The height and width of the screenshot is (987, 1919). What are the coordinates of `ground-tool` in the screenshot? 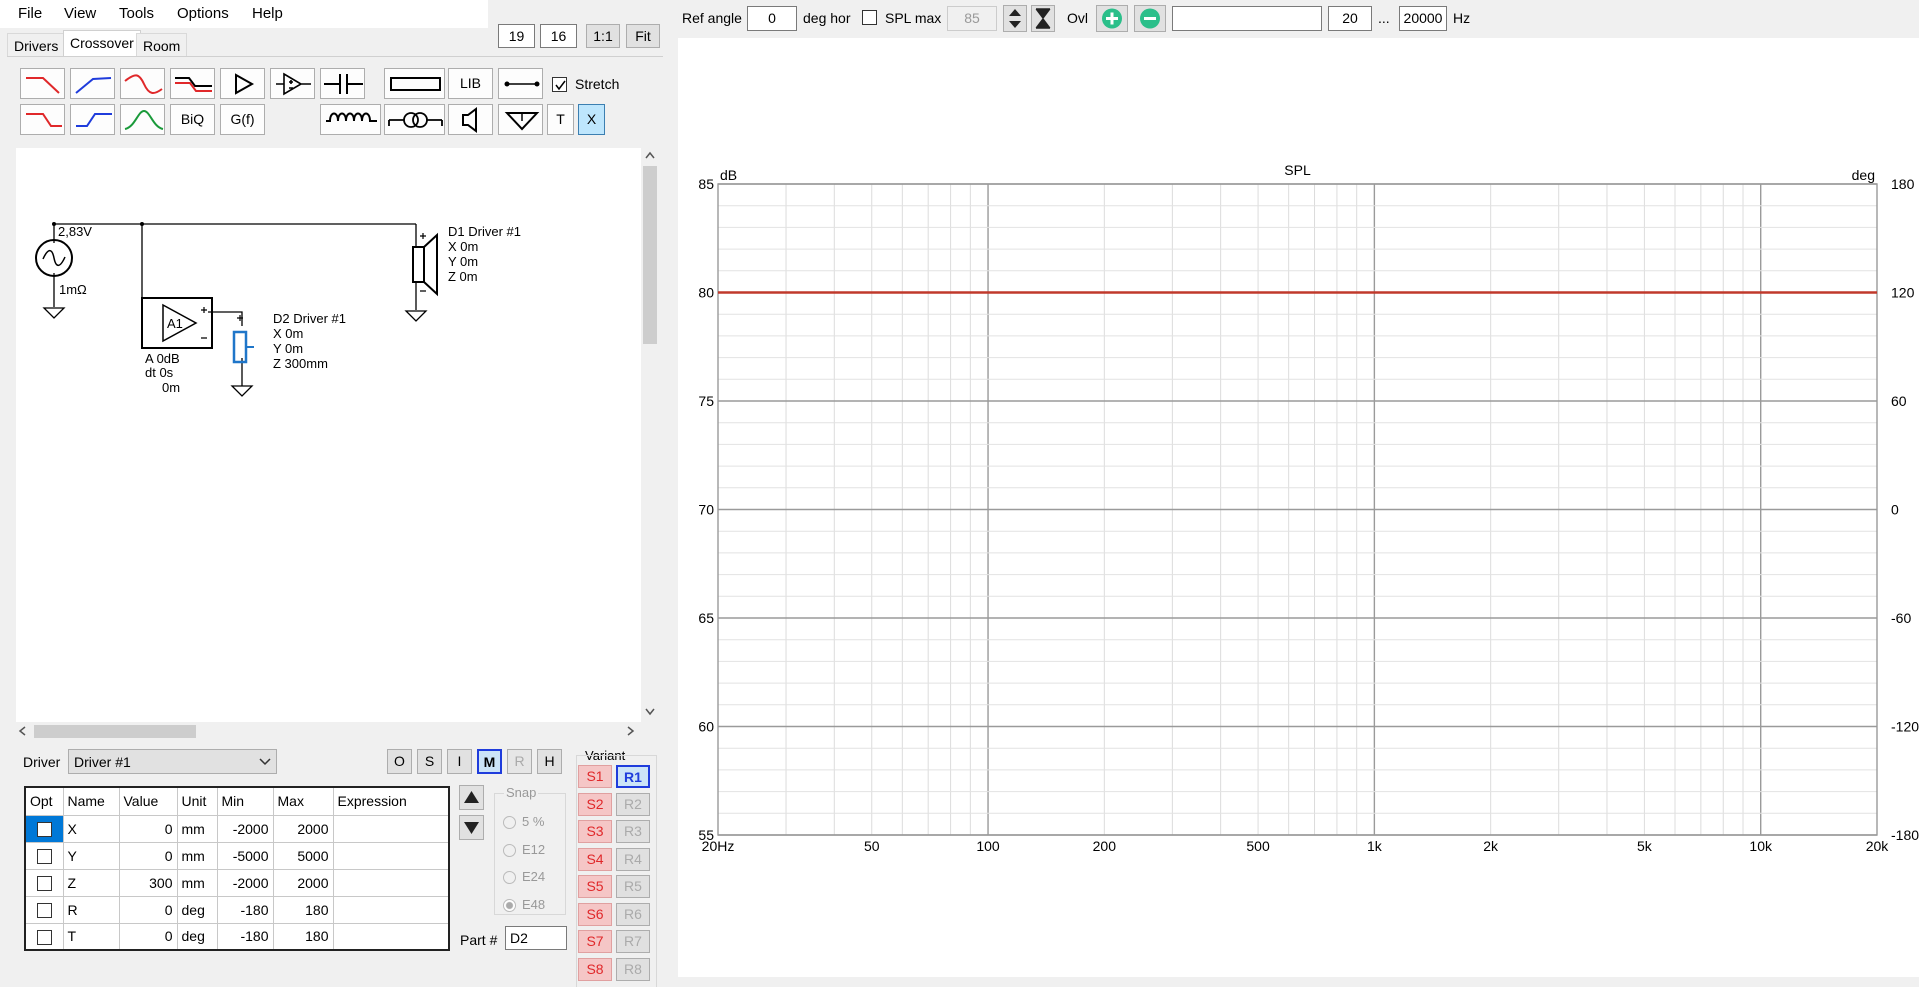 It's located at (520, 119).